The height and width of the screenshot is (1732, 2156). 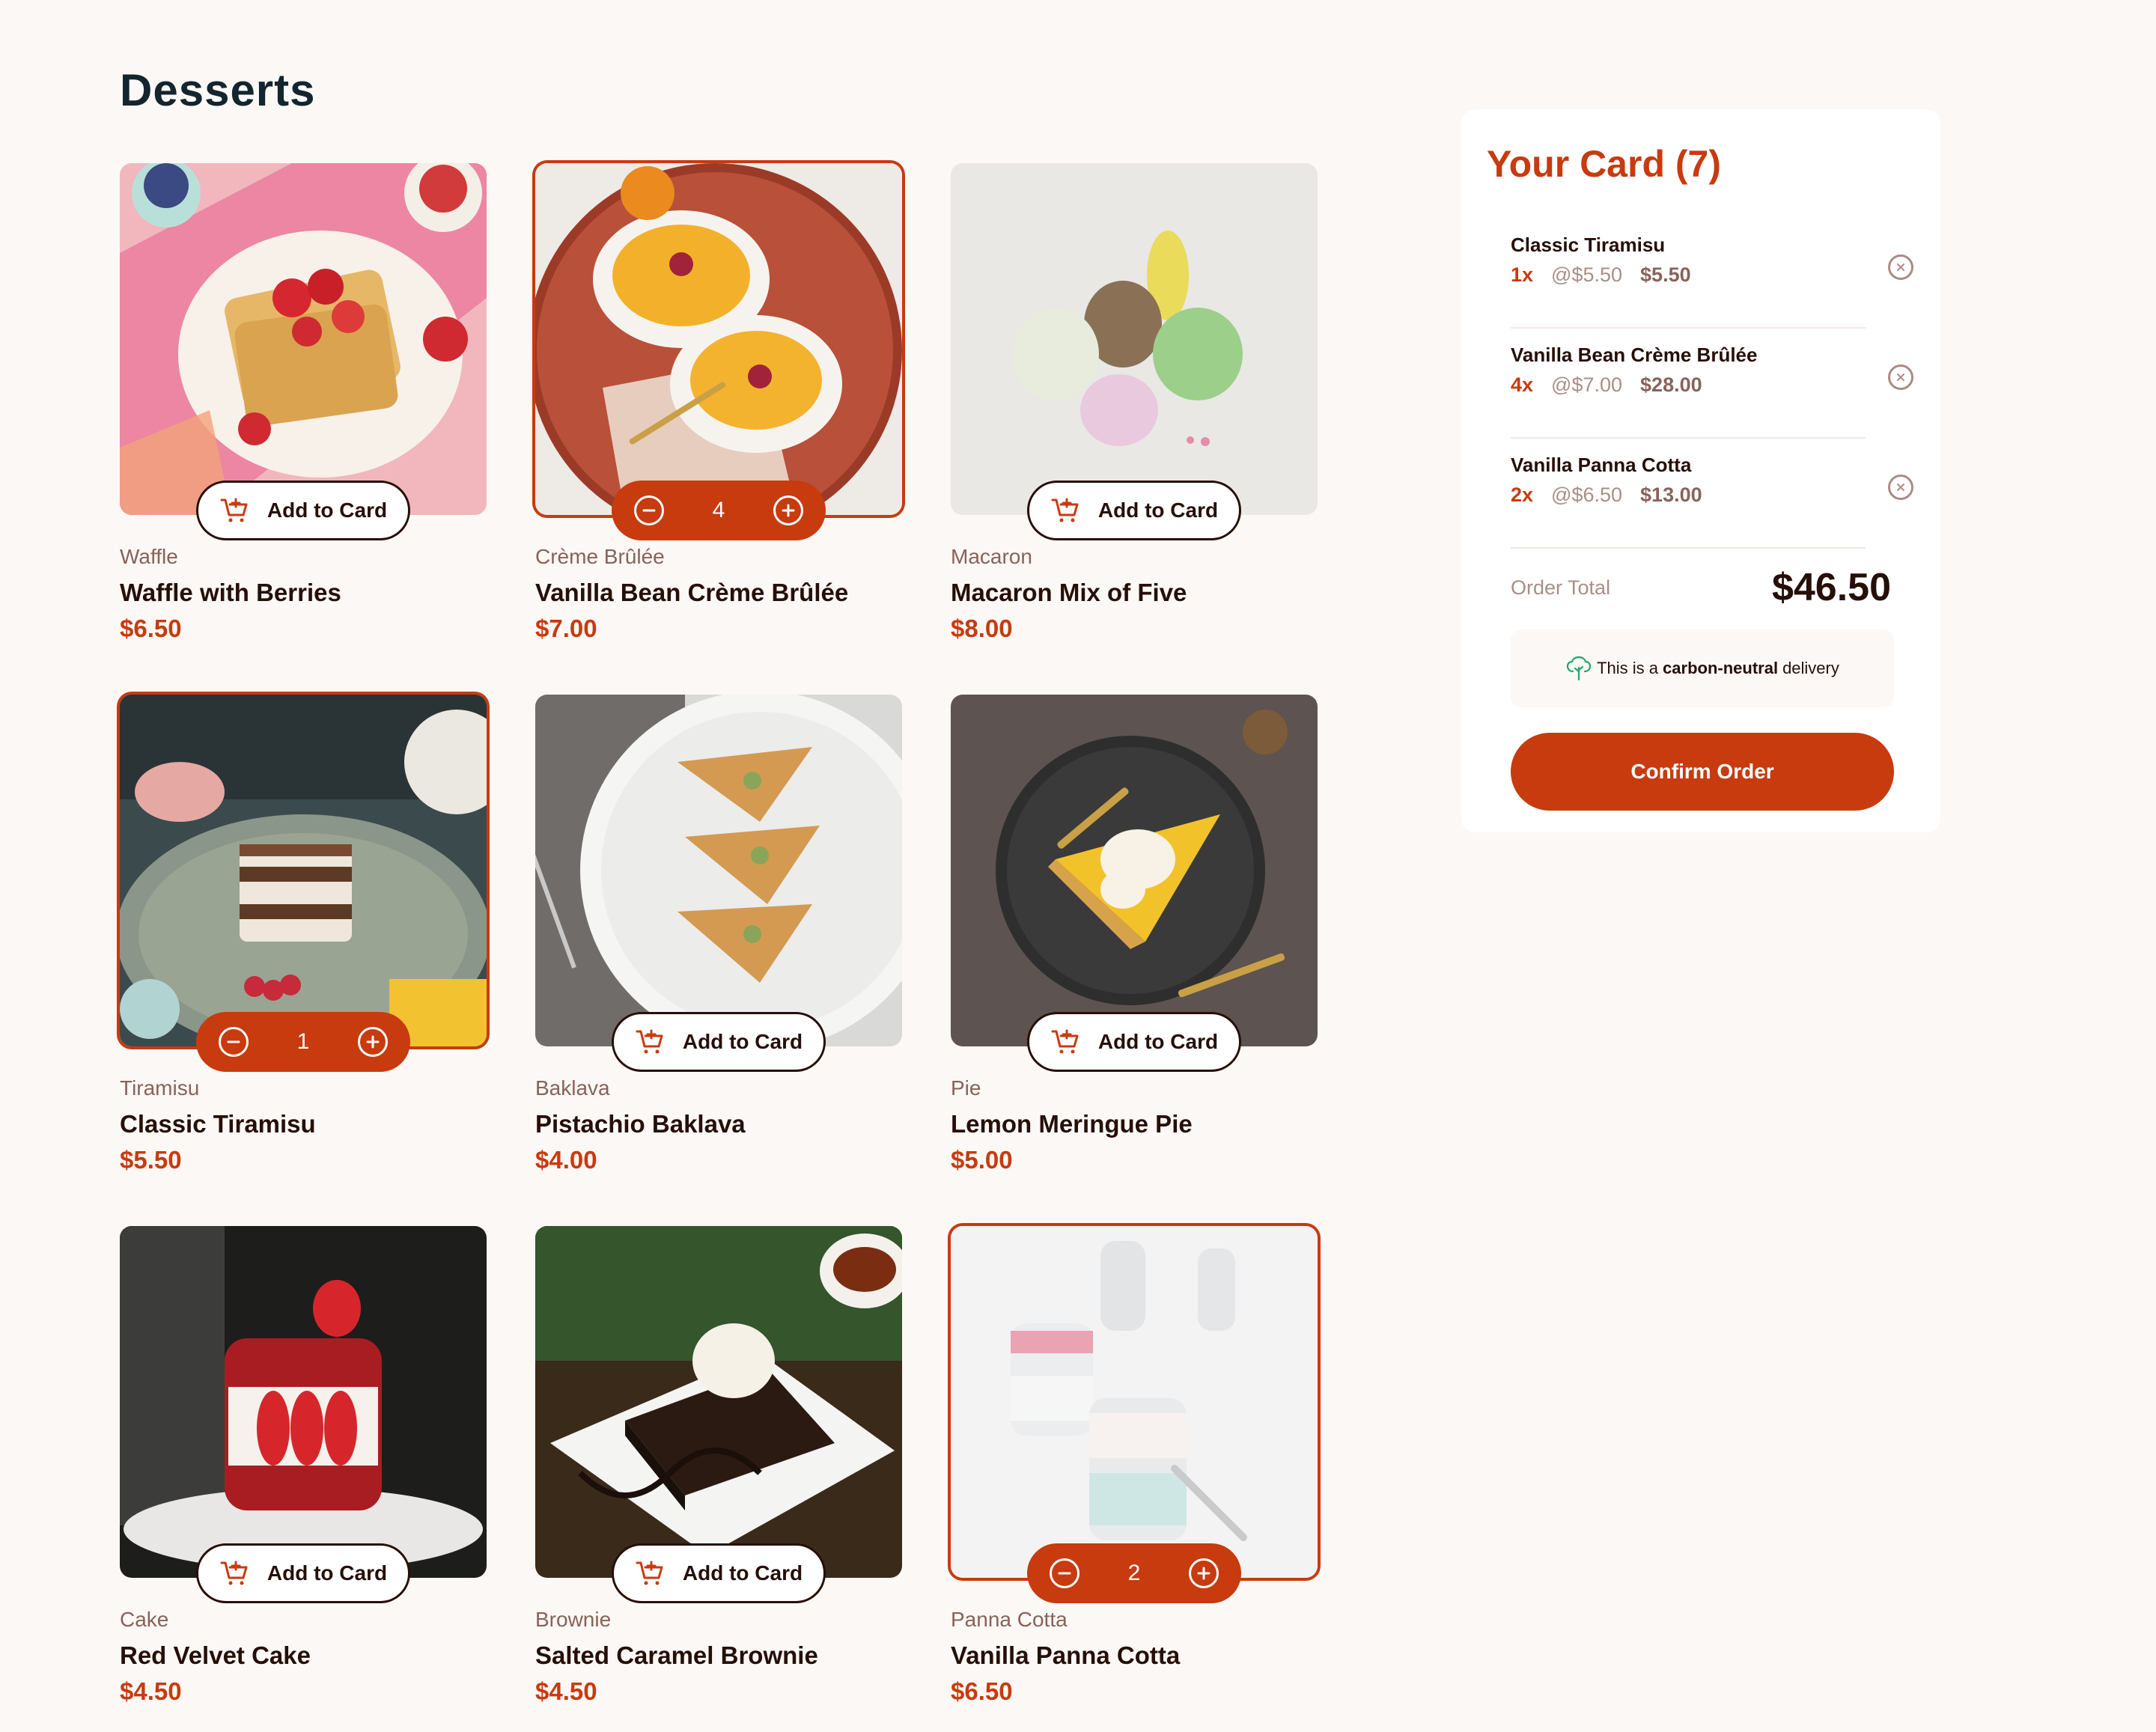 I want to click on product-price: $4.00, so click(x=566, y=1160).